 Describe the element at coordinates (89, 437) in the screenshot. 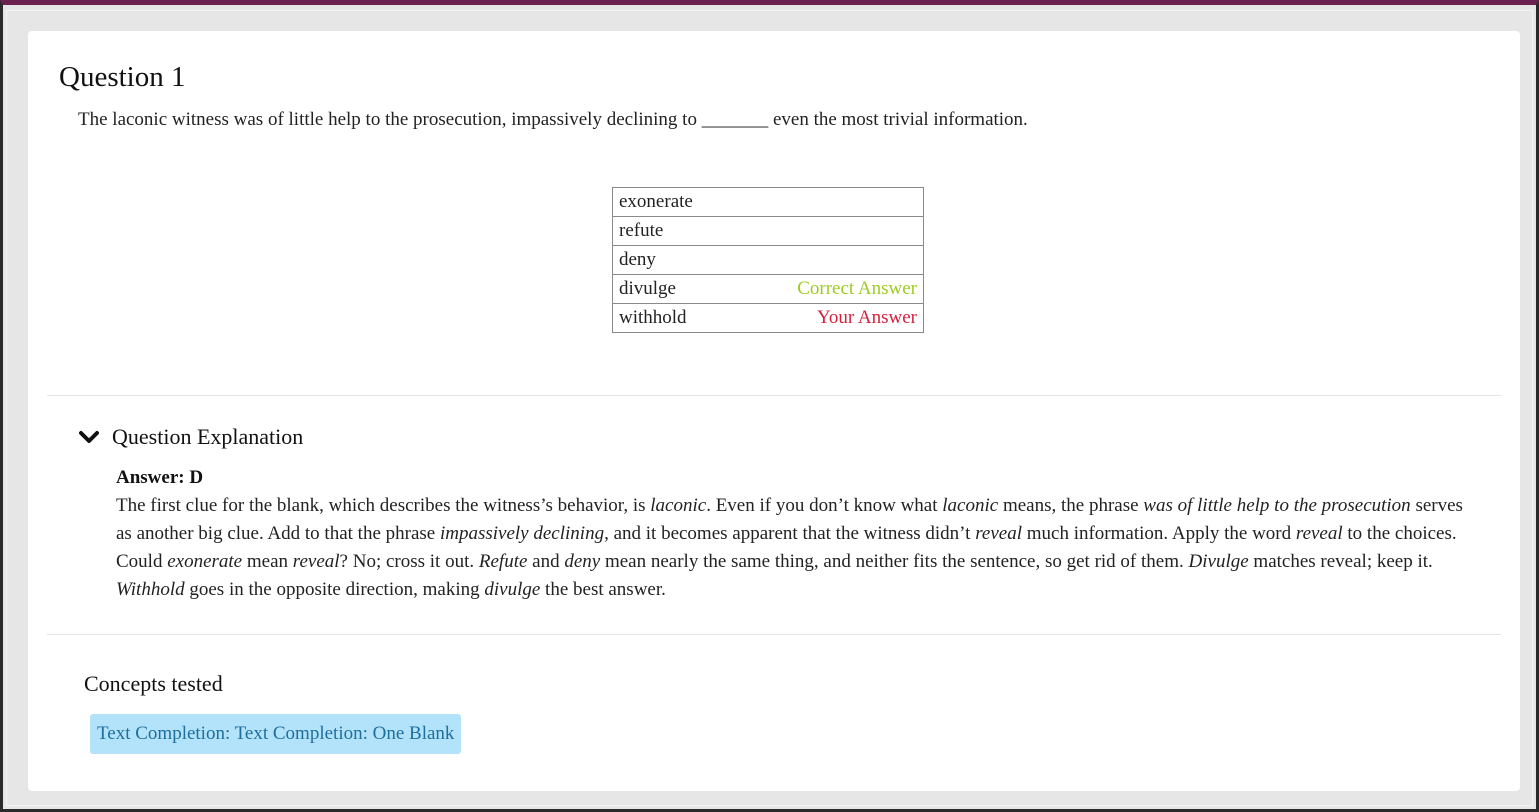

I see `chevron-down-icon` at that location.